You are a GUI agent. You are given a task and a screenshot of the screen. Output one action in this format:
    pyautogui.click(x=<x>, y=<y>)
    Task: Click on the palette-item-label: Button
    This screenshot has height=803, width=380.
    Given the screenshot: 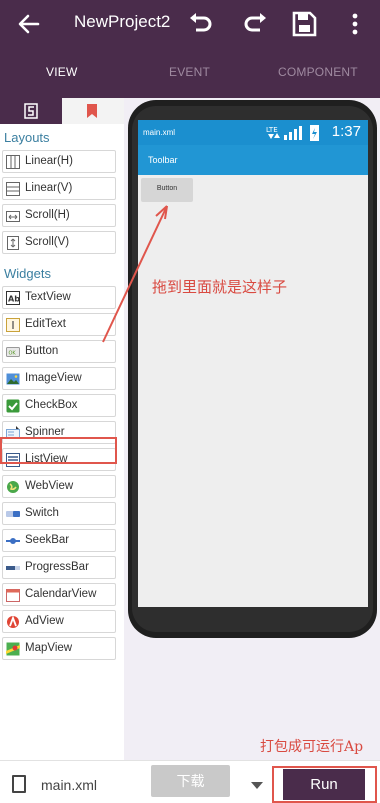 What is the action you would take?
    pyautogui.click(x=42, y=351)
    